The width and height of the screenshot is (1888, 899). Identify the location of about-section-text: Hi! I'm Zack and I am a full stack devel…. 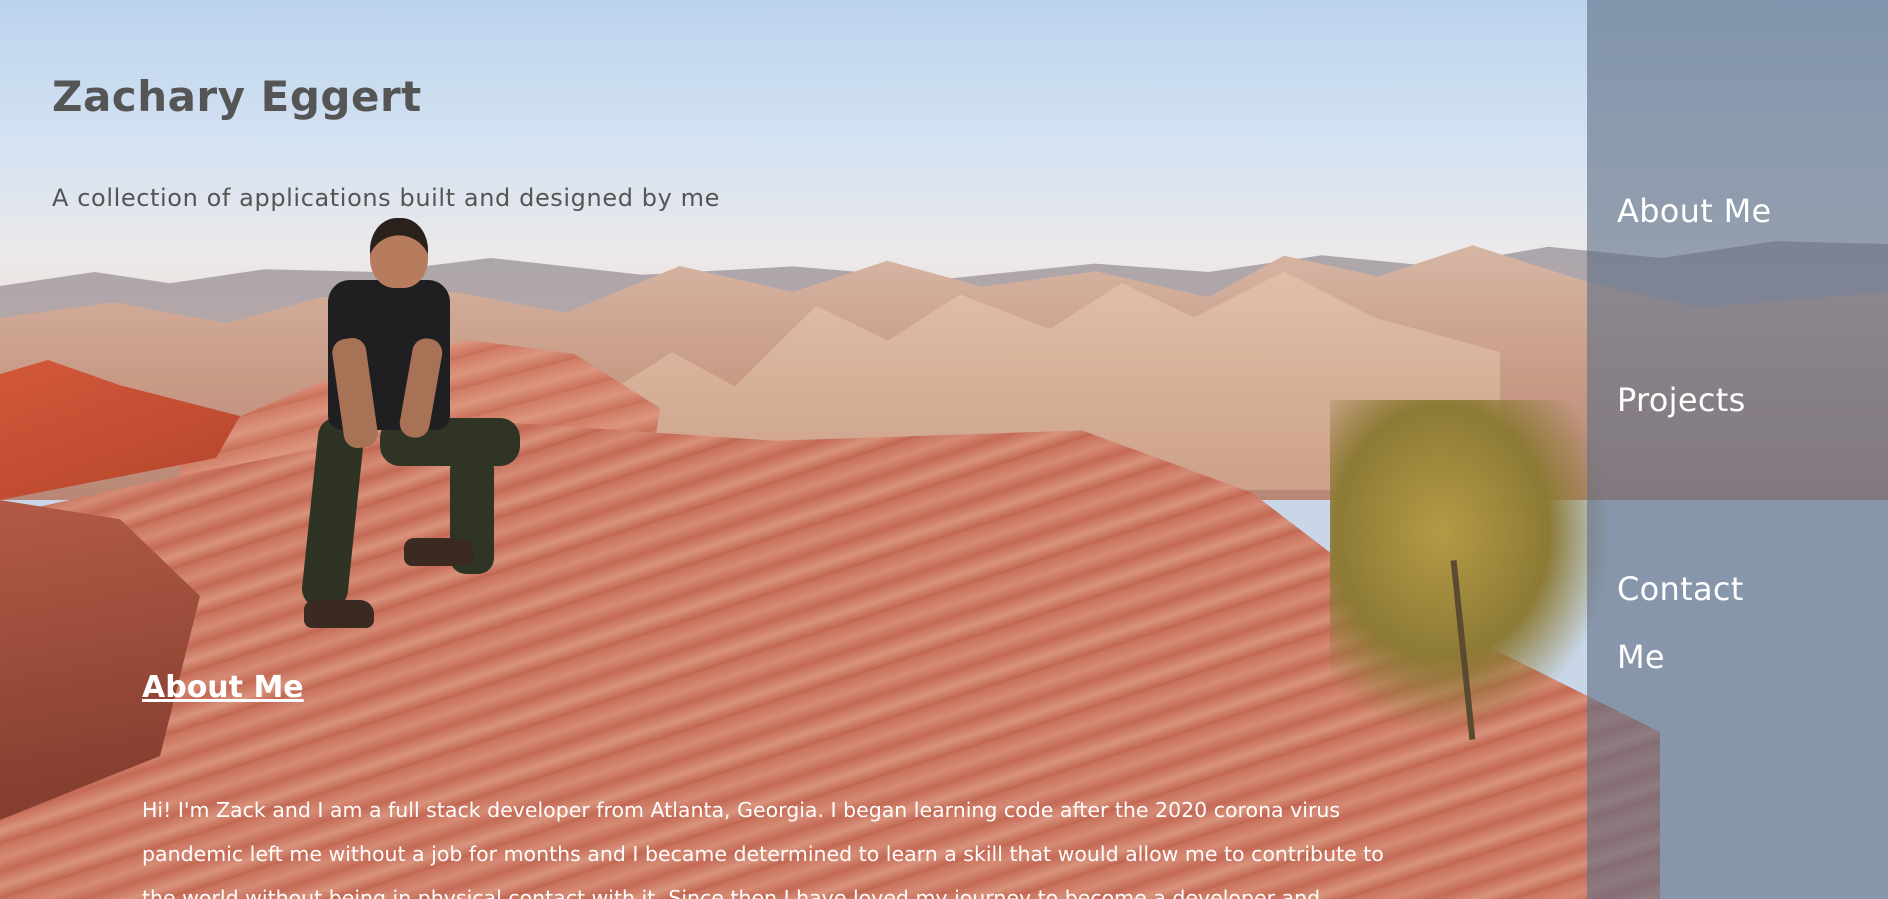
(763, 848).